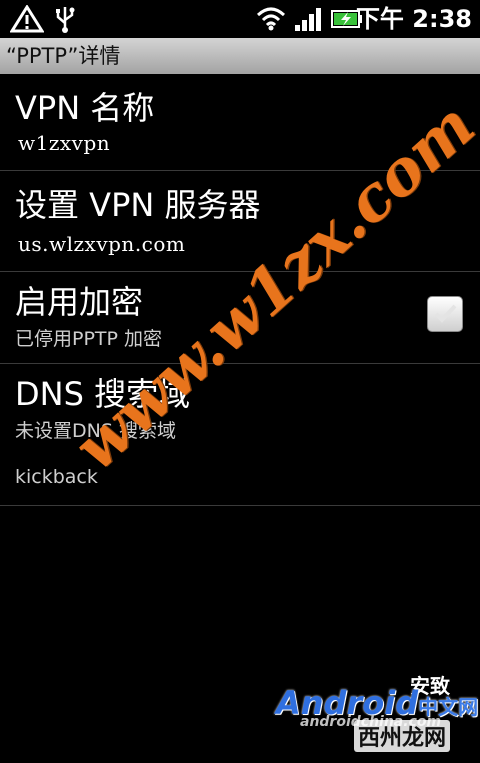  Describe the element at coordinates (56, 477) in the screenshot. I see `setting-extra: kickback` at that location.